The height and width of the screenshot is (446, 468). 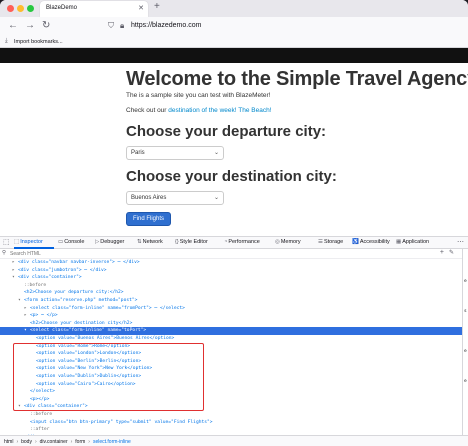 What do you see at coordinates (412, 242) in the screenshot?
I see `tab-application: ▦Application` at bounding box center [412, 242].